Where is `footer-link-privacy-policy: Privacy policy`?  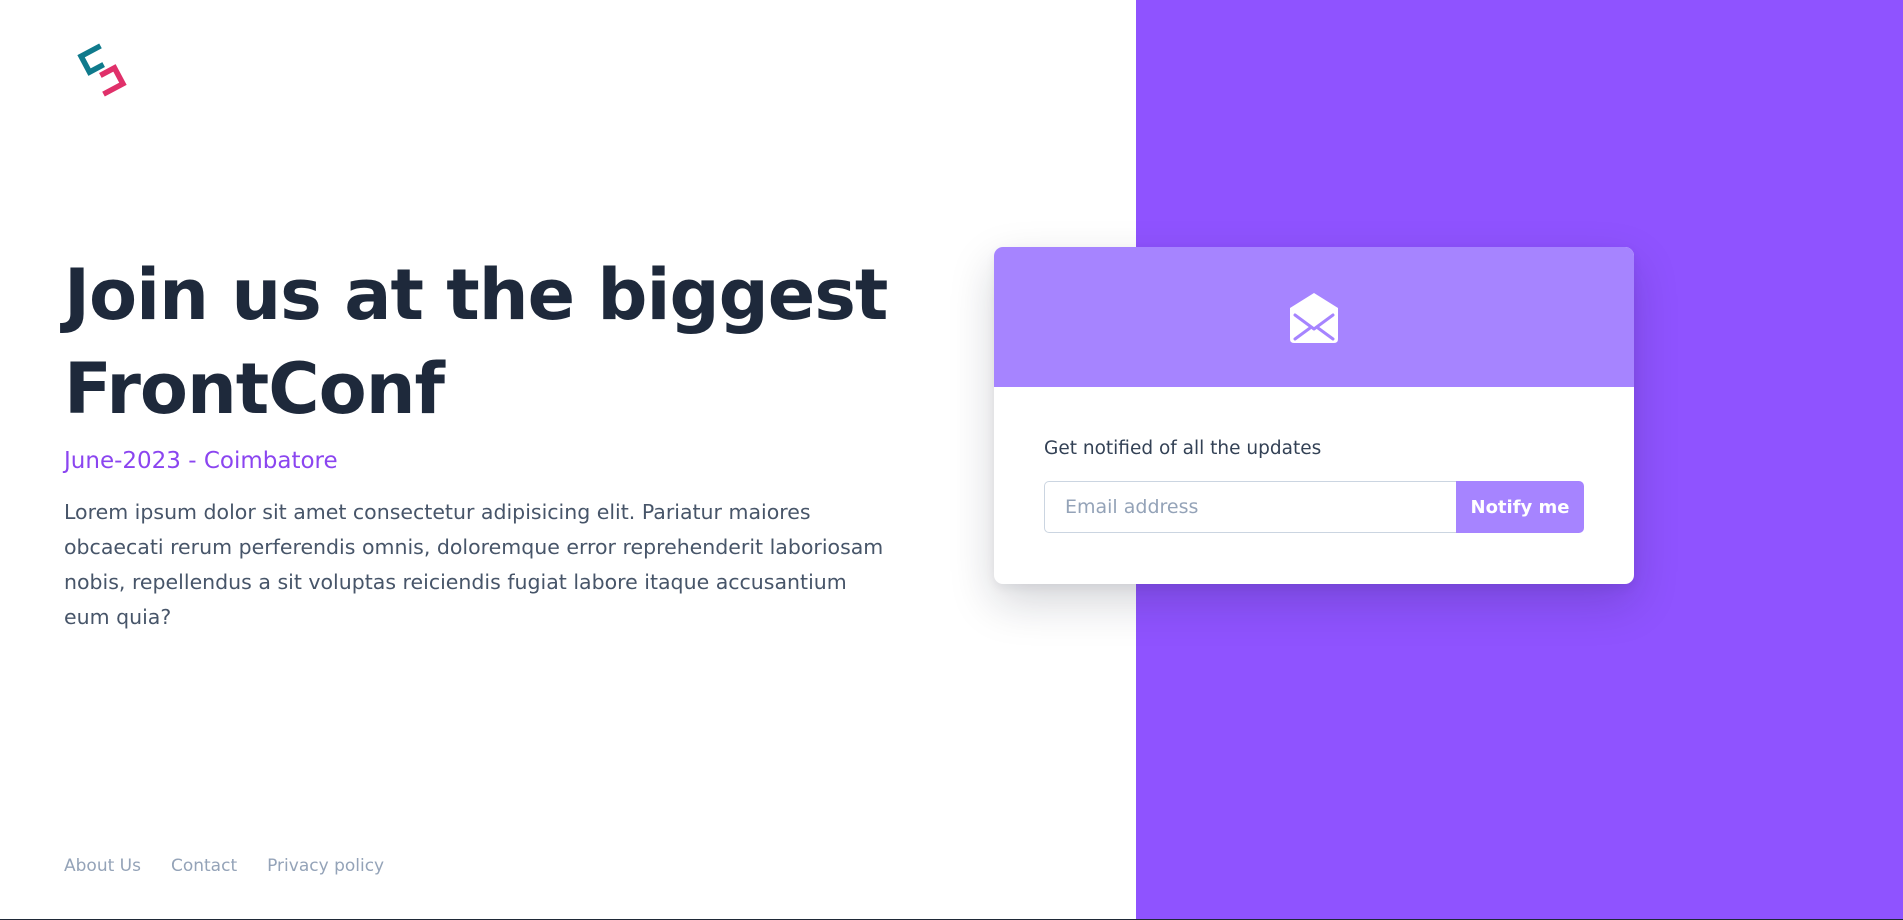
footer-link-privacy-policy: Privacy policy is located at coordinates (325, 866).